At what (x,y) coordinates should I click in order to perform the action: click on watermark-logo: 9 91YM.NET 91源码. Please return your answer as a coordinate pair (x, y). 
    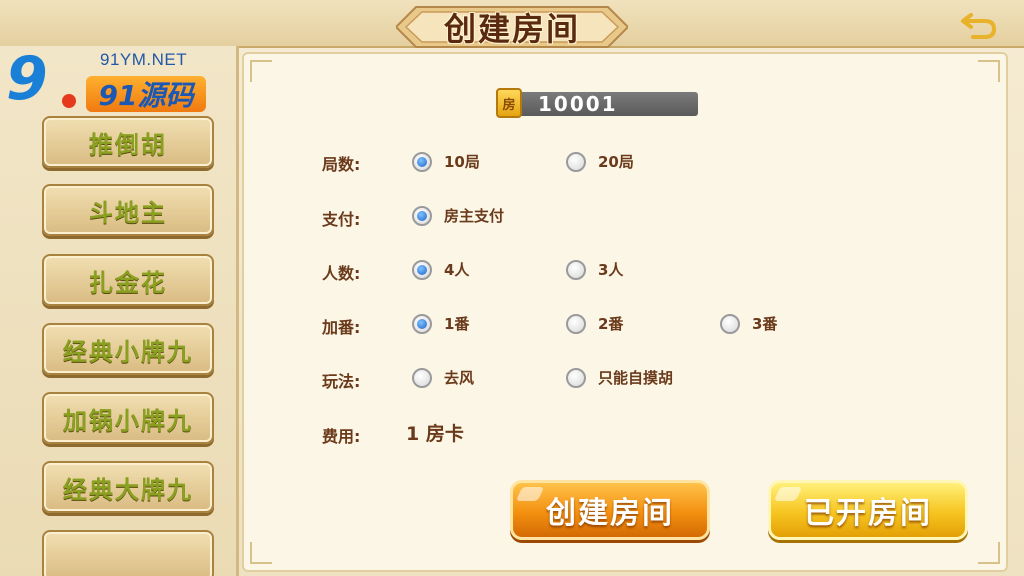
    Looking at the image, I should click on (107, 82).